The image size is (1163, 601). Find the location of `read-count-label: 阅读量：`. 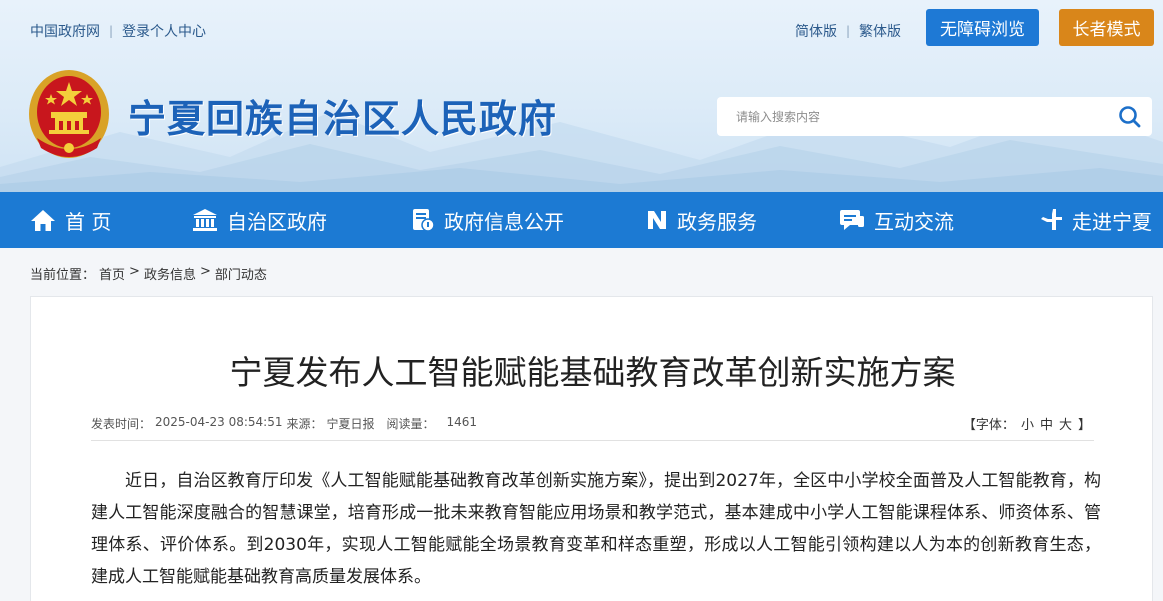

read-count-label: 阅读量： is located at coordinates (410, 424).